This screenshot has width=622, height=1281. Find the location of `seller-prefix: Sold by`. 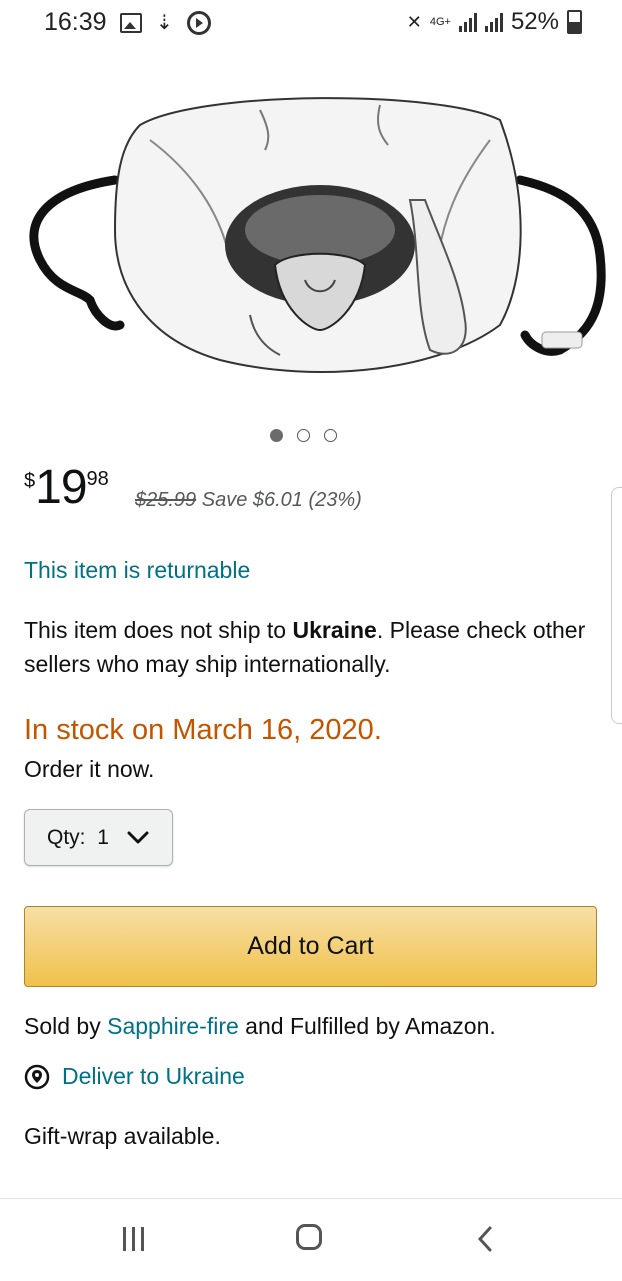

seller-prefix: Sold by is located at coordinates (66, 1026).